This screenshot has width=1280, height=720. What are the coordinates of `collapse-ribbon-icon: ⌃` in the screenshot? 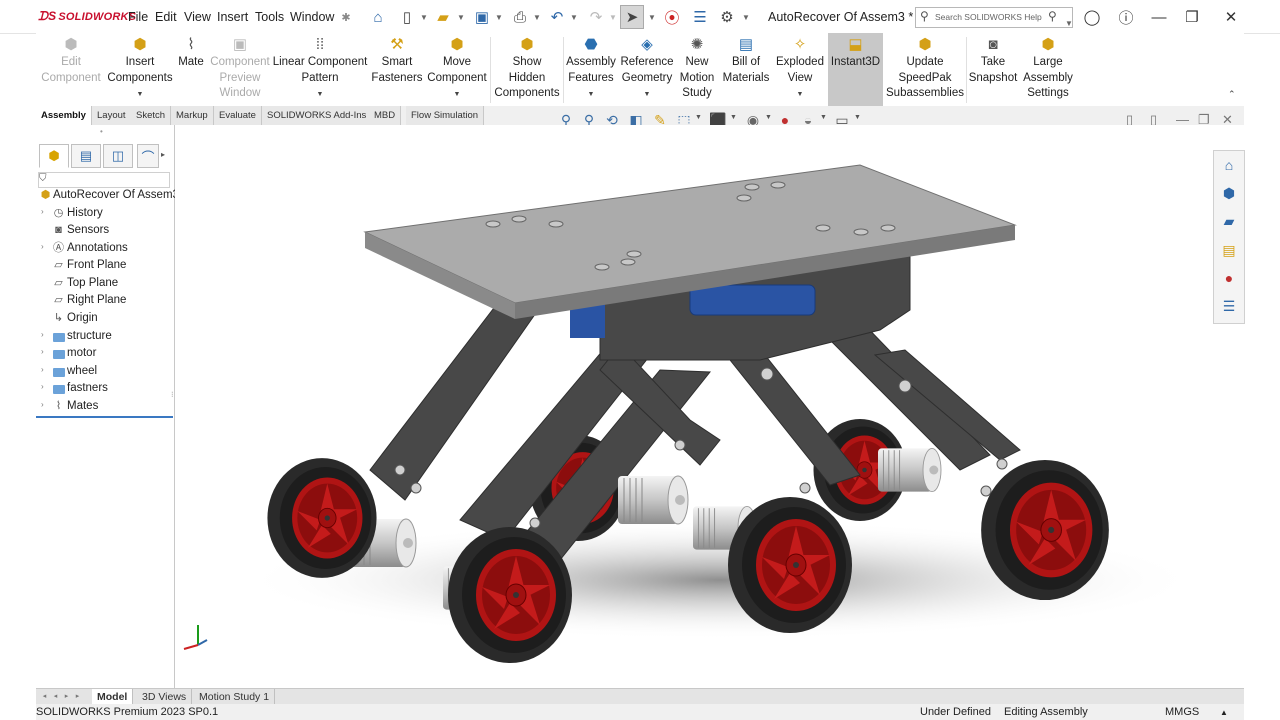 It's located at (1232, 94).